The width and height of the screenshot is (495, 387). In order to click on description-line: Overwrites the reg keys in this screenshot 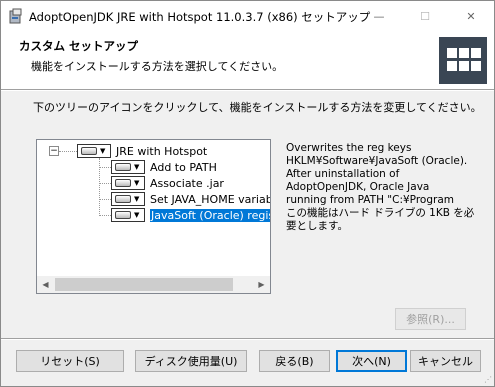, I will do `click(349, 148)`.